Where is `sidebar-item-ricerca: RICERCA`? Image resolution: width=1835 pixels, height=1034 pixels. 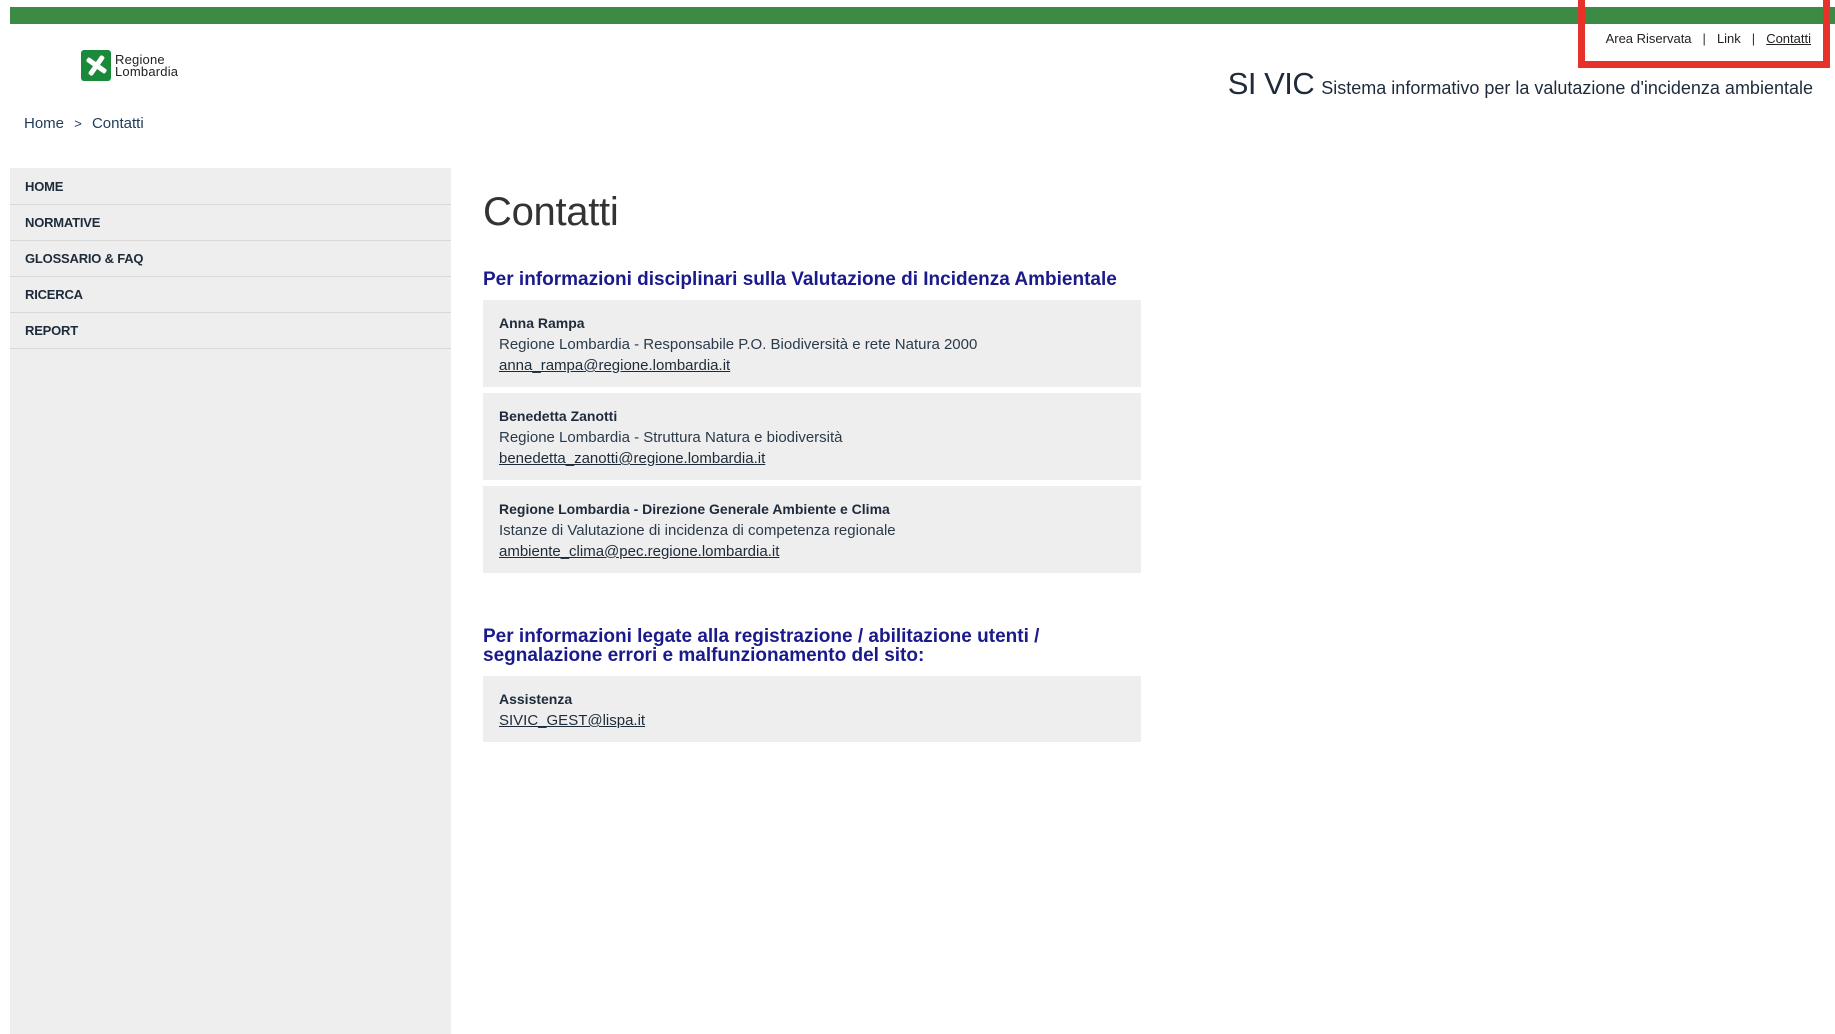
sidebar-item-ricerca: RICERCA is located at coordinates (230, 295).